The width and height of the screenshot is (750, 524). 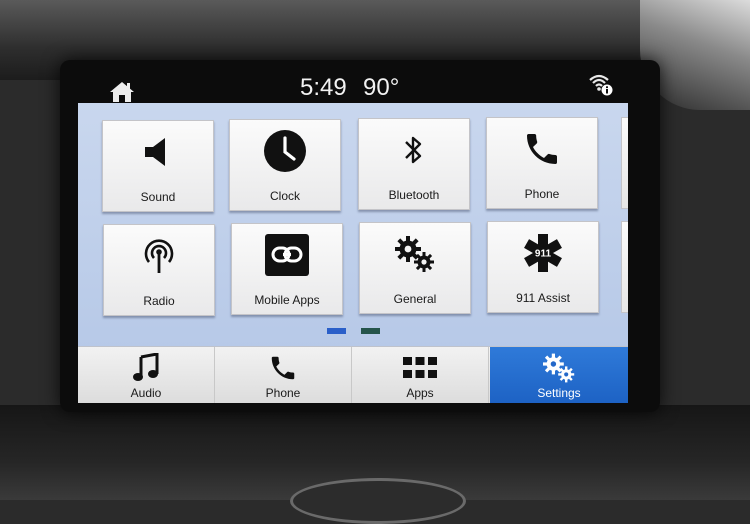 I want to click on home-icon, so click(x=122, y=92).